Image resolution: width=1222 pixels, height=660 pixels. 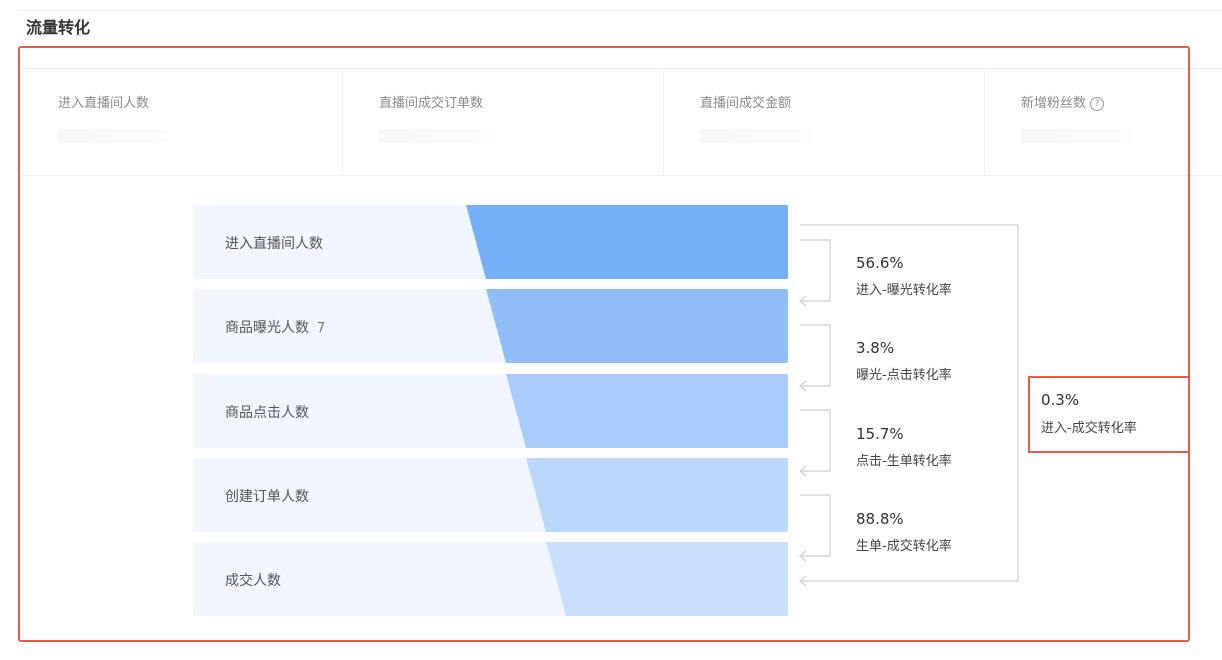 What do you see at coordinates (58, 27) in the screenshot?
I see `section-title: 流量转化` at bounding box center [58, 27].